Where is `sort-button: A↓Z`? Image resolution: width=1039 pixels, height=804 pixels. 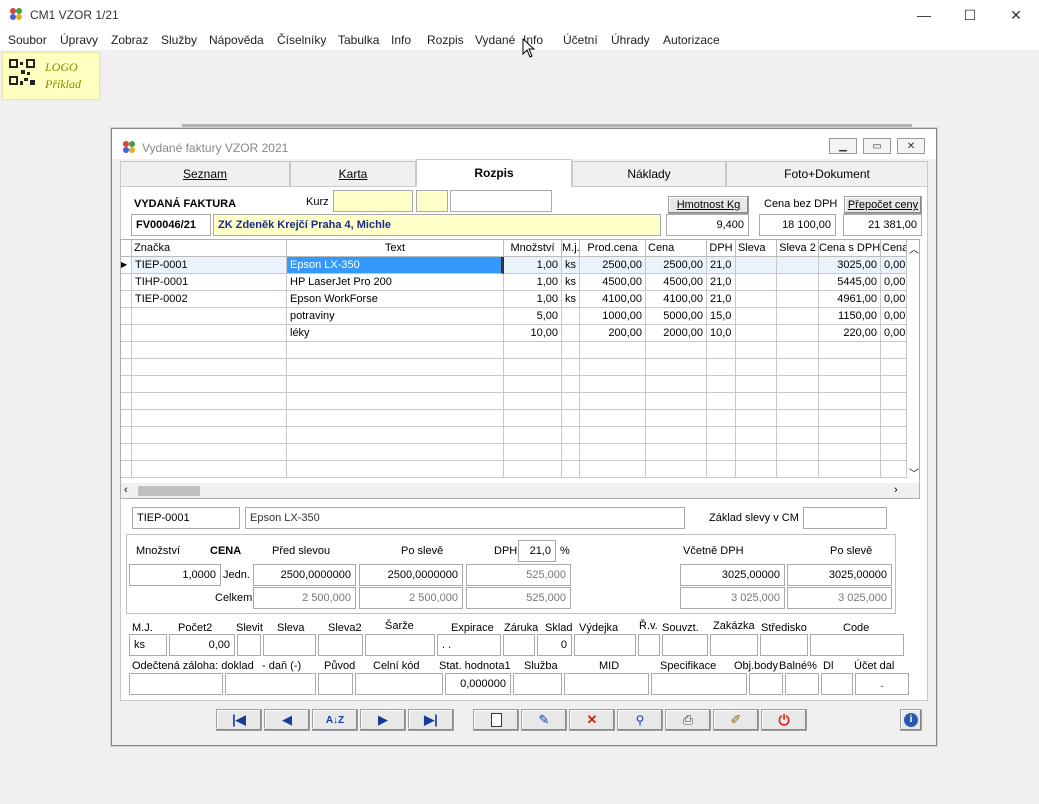 sort-button: A↓Z is located at coordinates (335, 720).